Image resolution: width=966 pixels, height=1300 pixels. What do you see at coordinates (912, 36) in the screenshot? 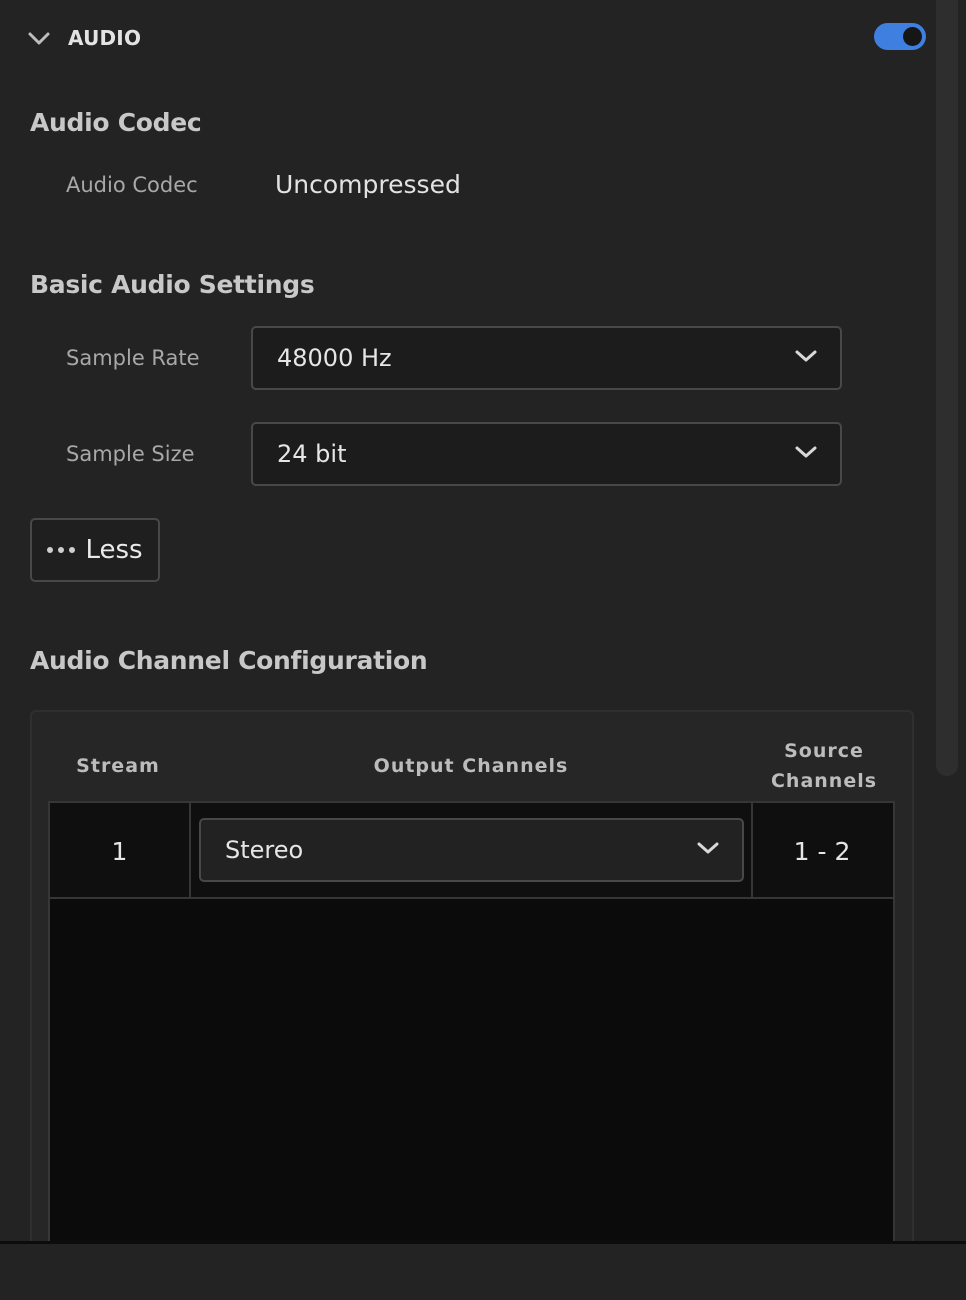
I see `toggle-knob` at bounding box center [912, 36].